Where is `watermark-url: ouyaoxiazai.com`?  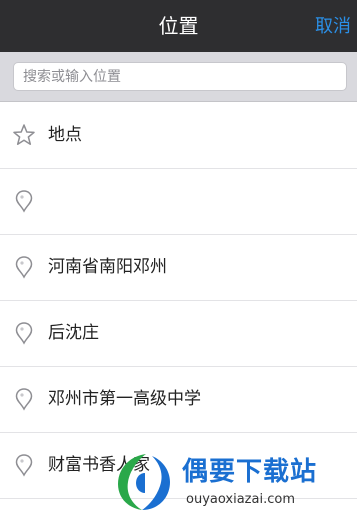 watermark-url: ouyaoxiazai.com is located at coordinates (240, 499).